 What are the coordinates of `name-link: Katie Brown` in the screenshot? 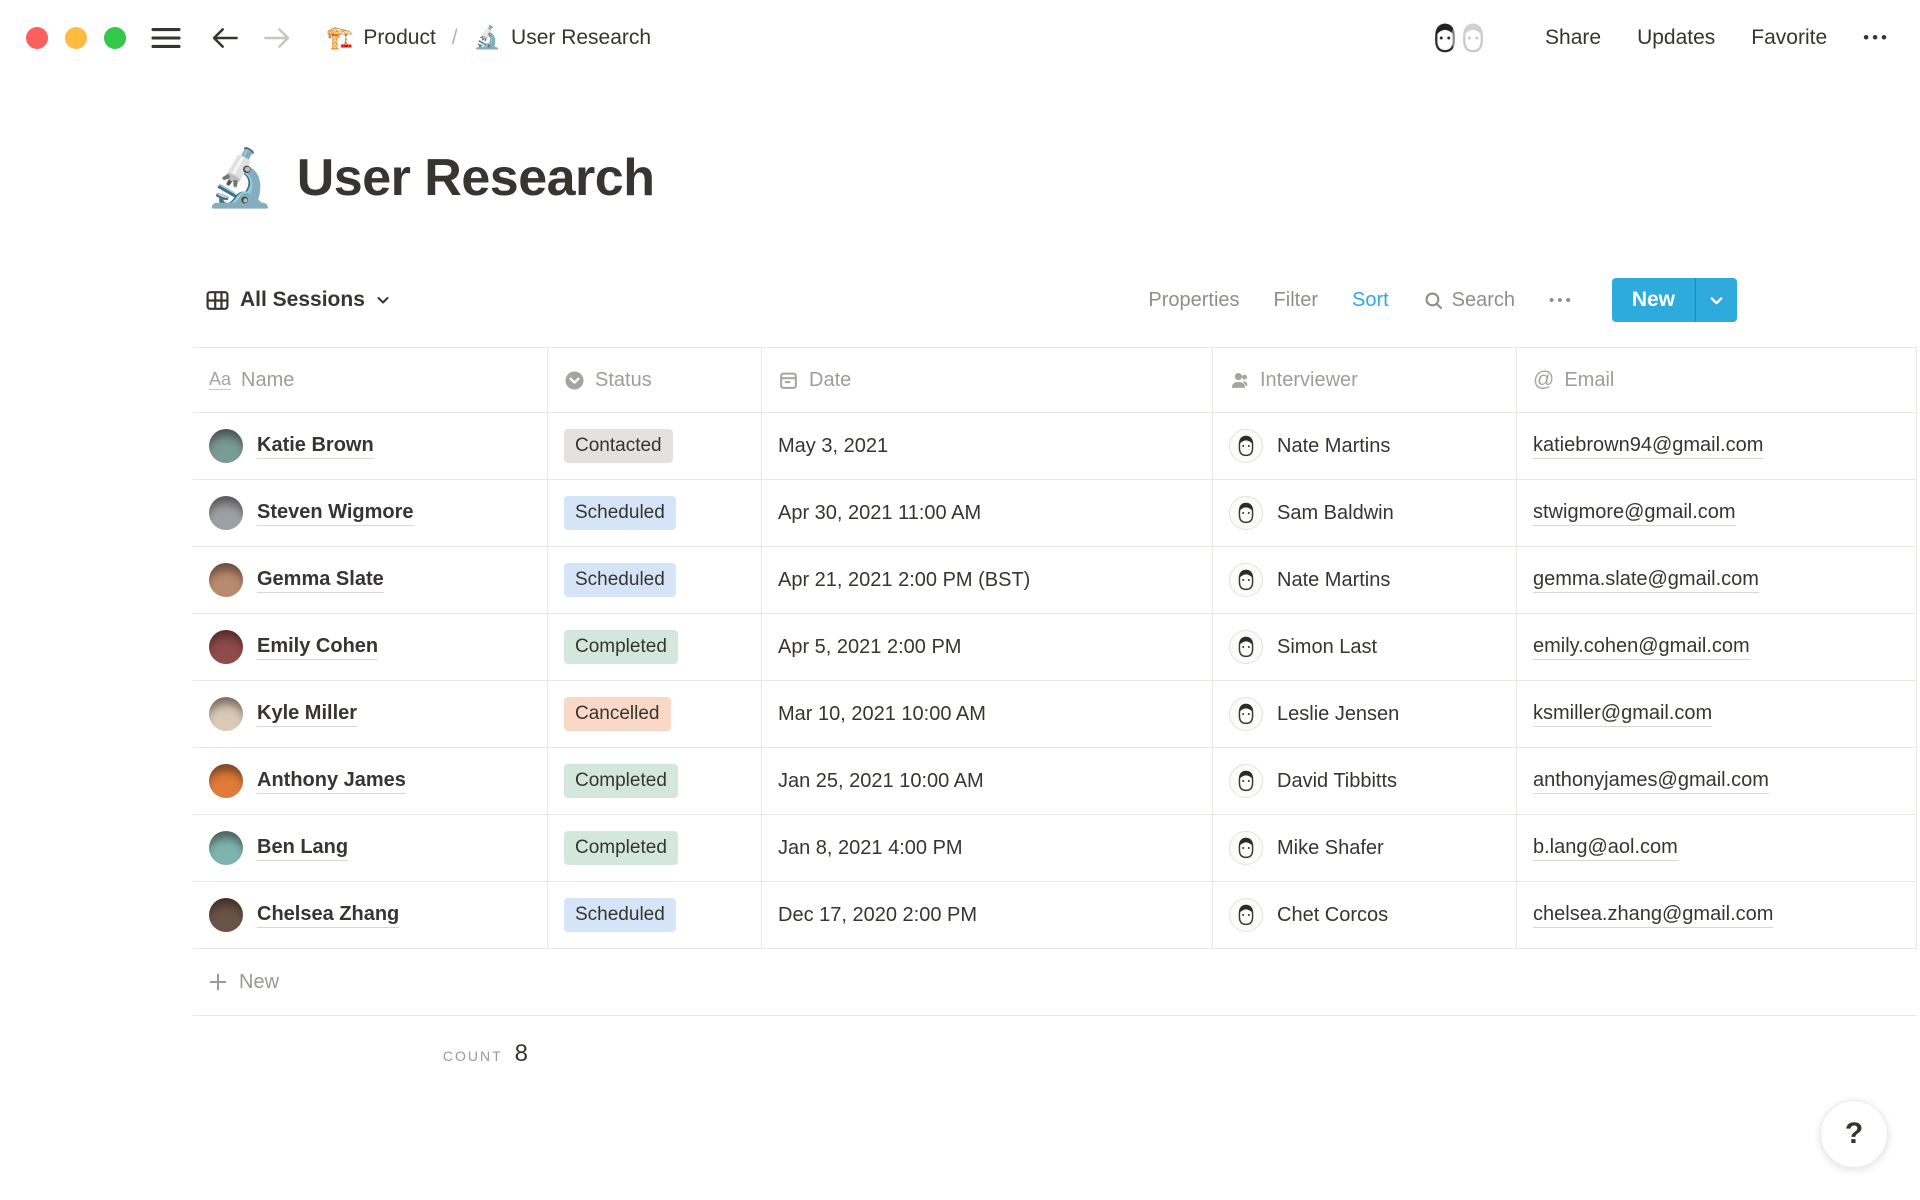 It's located at (315, 446).